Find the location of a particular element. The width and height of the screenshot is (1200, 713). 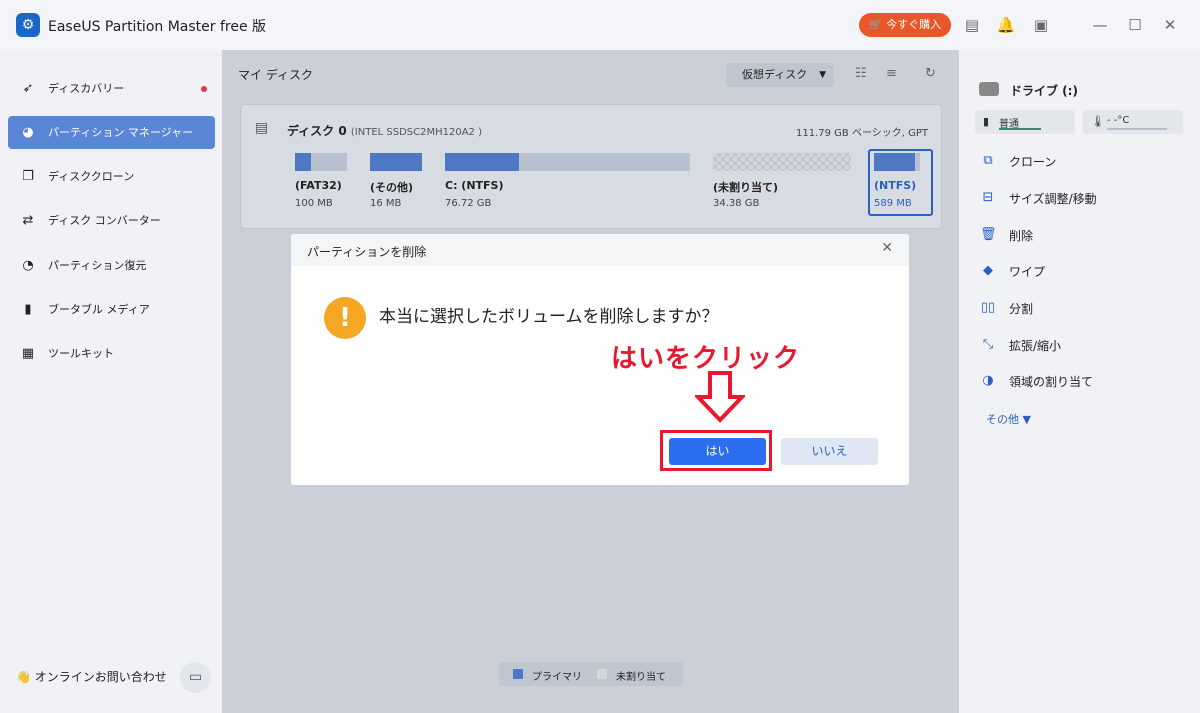

partition-size: 16 MB is located at coordinates (386, 203).